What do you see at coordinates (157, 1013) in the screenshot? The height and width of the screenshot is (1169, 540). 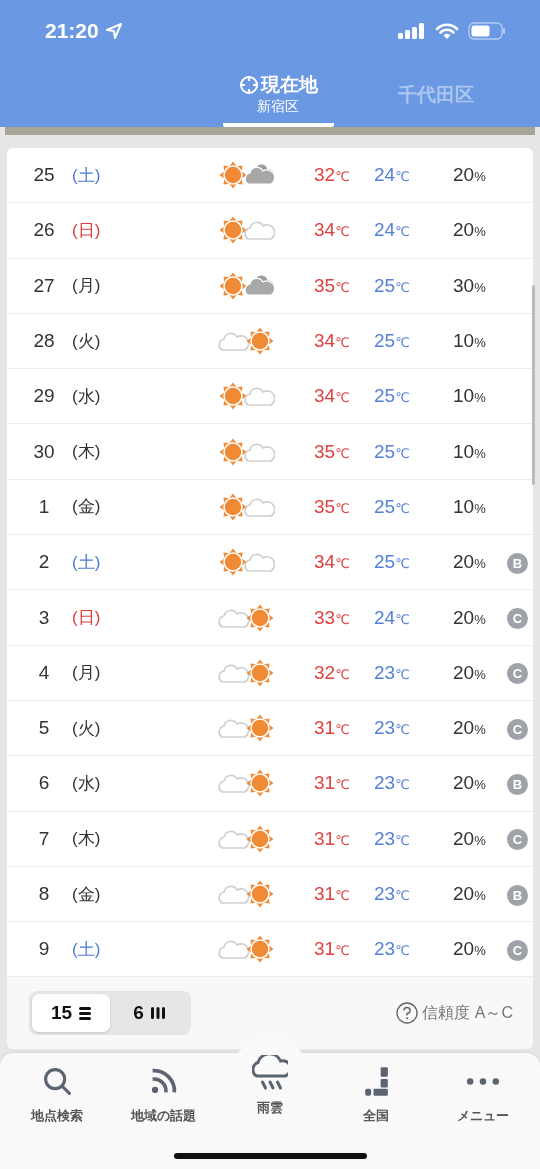 I see `columns-icon` at bounding box center [157, 1013].